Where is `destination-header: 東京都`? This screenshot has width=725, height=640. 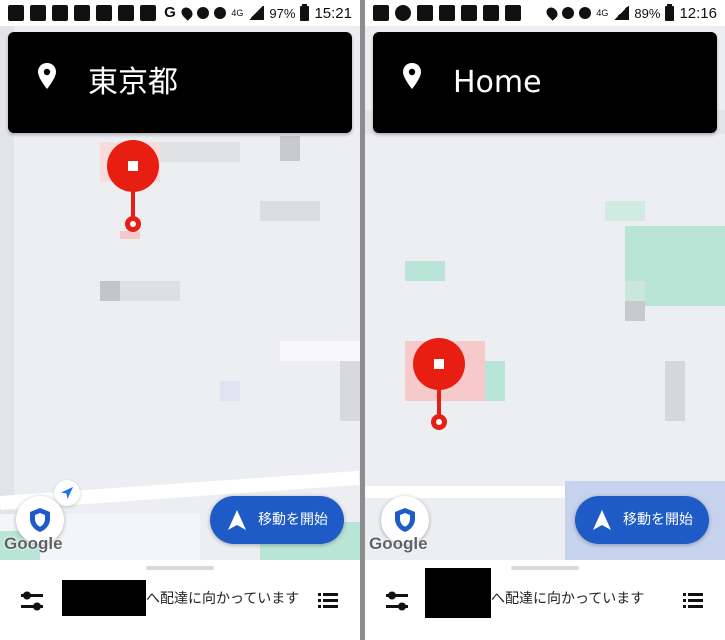
destination-header: 東京都 is located at coordinates (180, 82).